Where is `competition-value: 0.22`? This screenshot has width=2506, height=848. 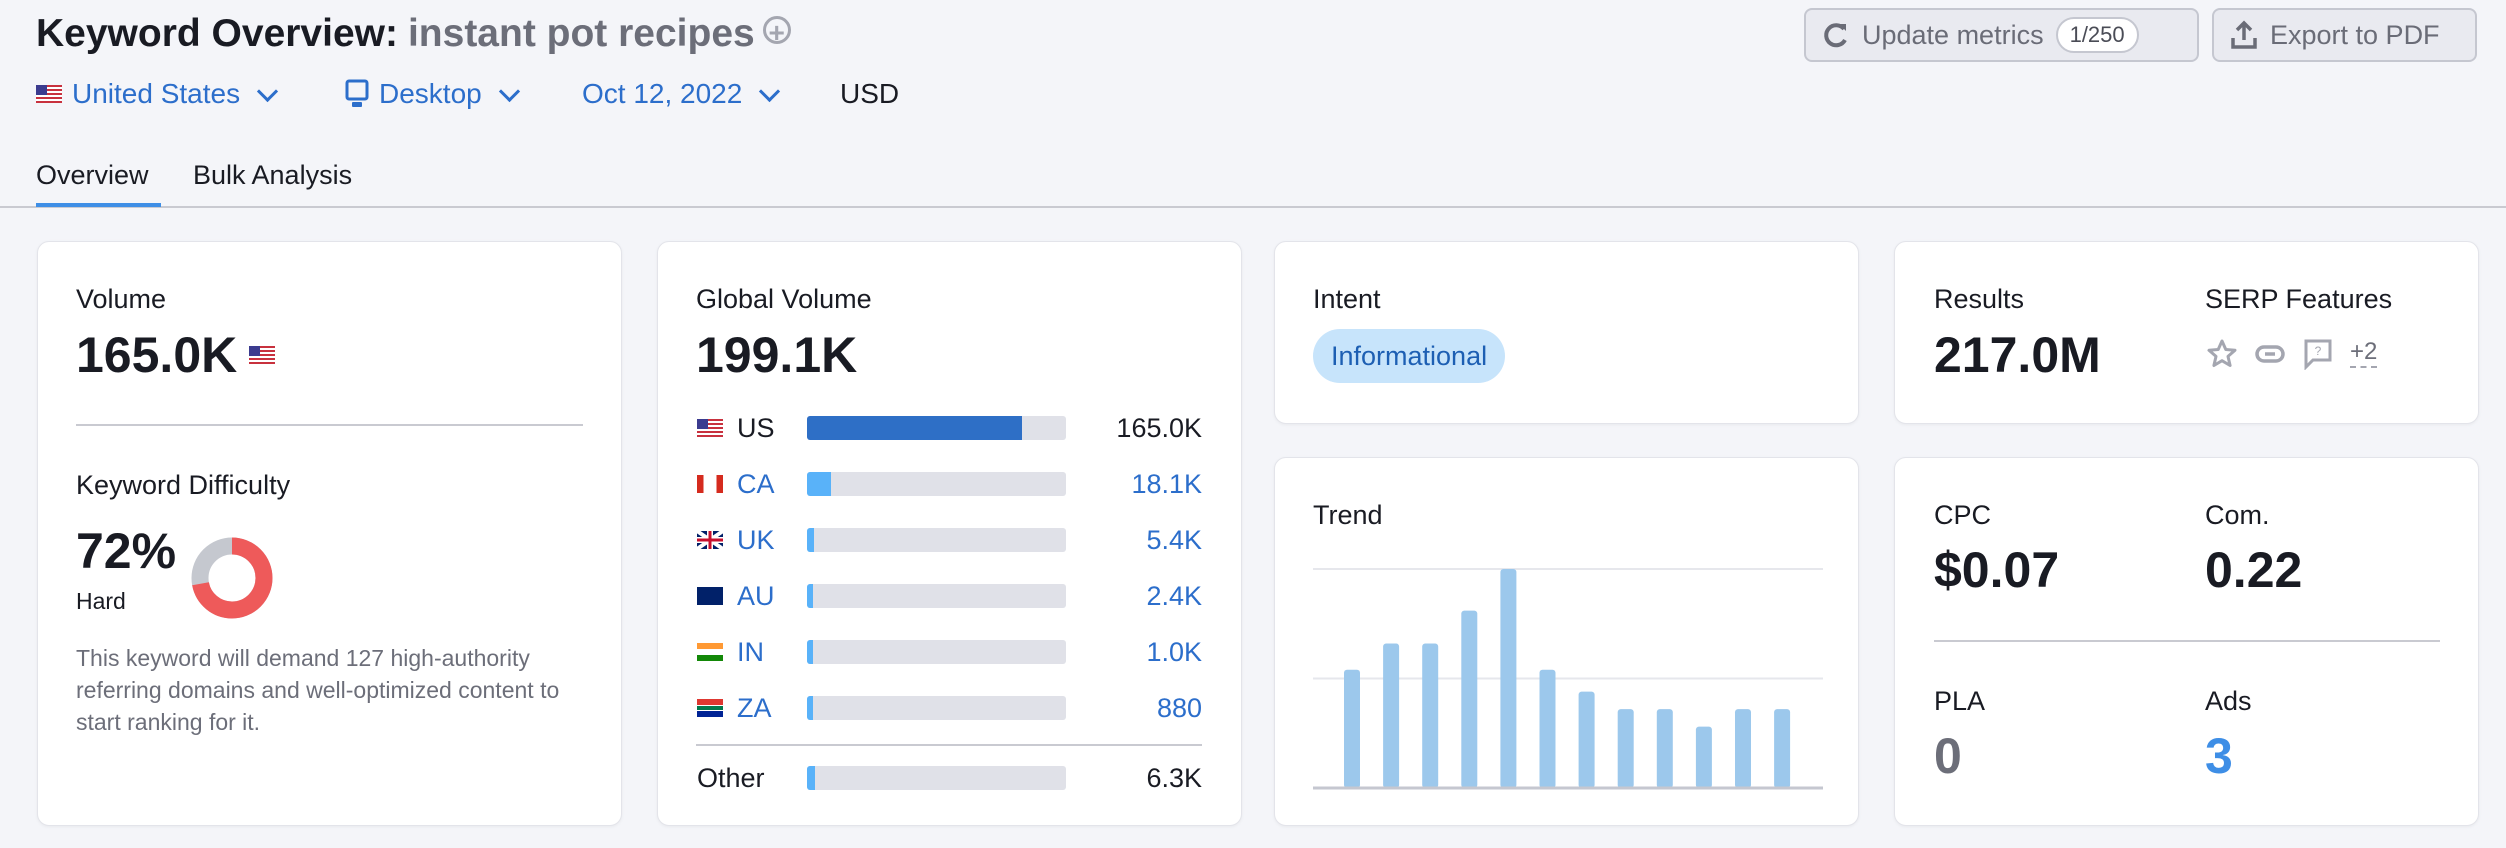 competition-value: 0.22 is located at coordinates (2254, 570).